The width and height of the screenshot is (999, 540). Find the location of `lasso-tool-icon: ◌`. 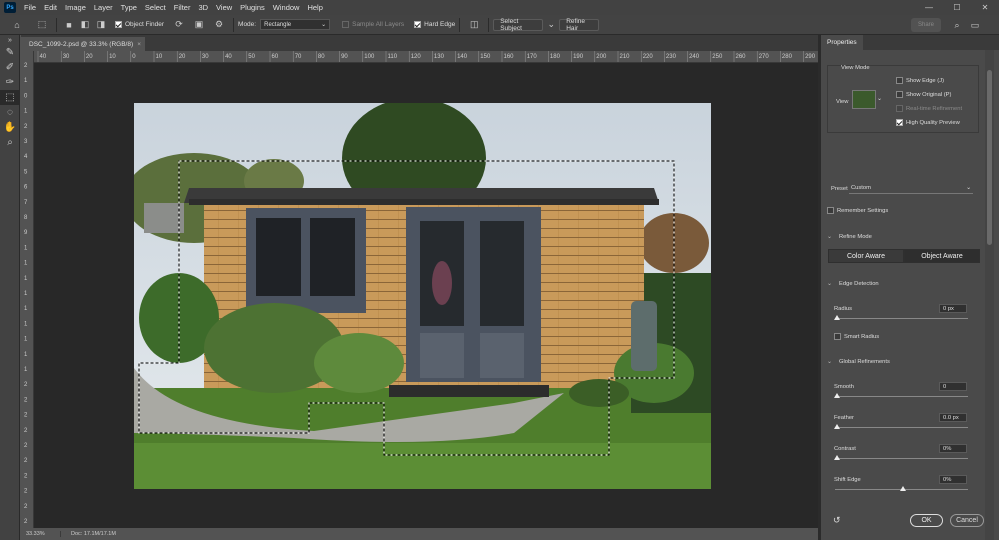

lasso-tool-icon: ◌ is located at coordinates (10, 112).